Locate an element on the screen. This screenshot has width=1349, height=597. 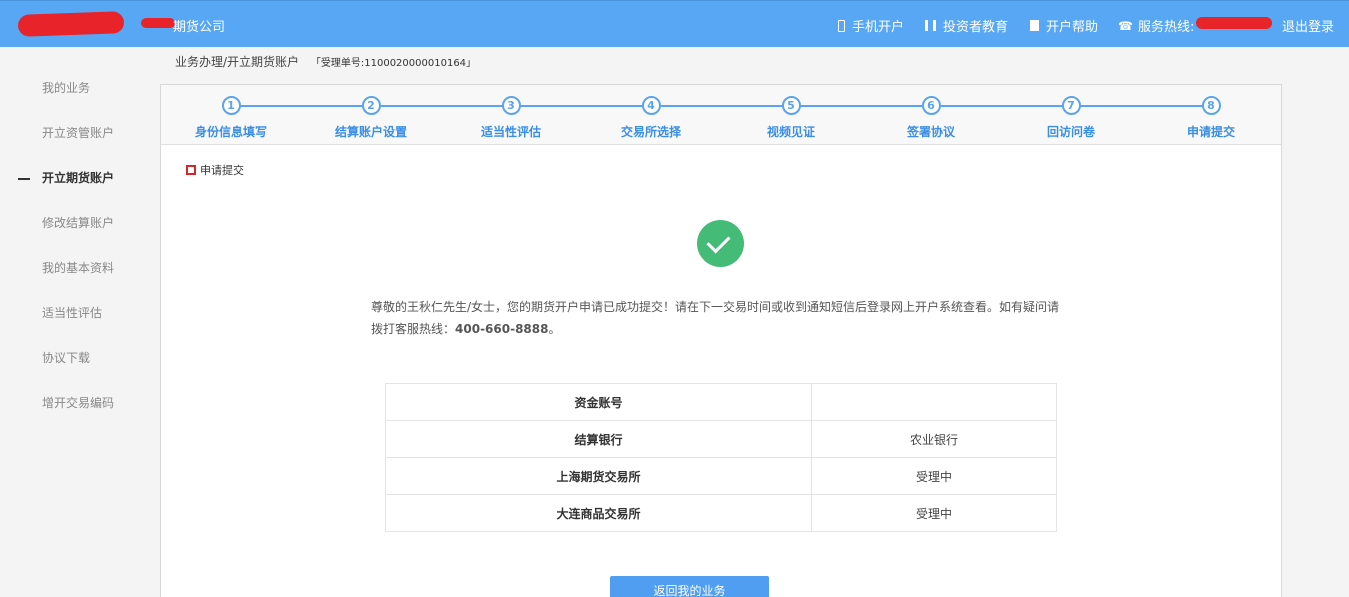
step-8: 8 申请提交 is located at coordinates (1211, 118).